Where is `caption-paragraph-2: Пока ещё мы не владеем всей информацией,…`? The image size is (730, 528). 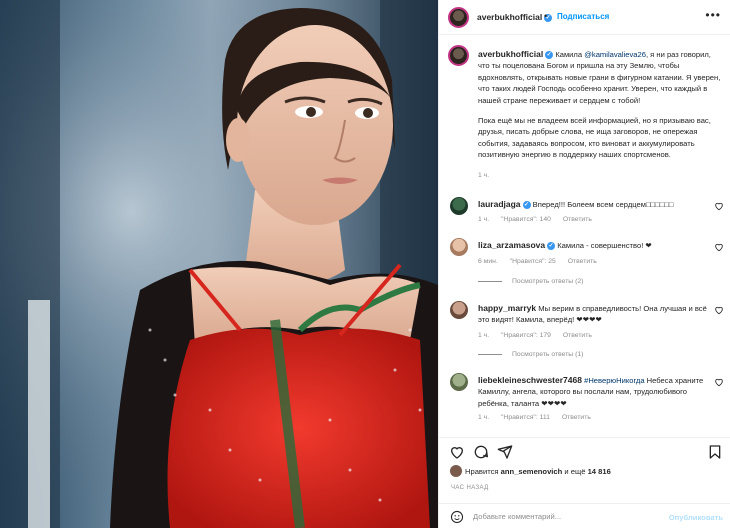
caption-paragraph-2: Пока ещё мы не владеем всей информацией,… is located at coordinates (594, 138).